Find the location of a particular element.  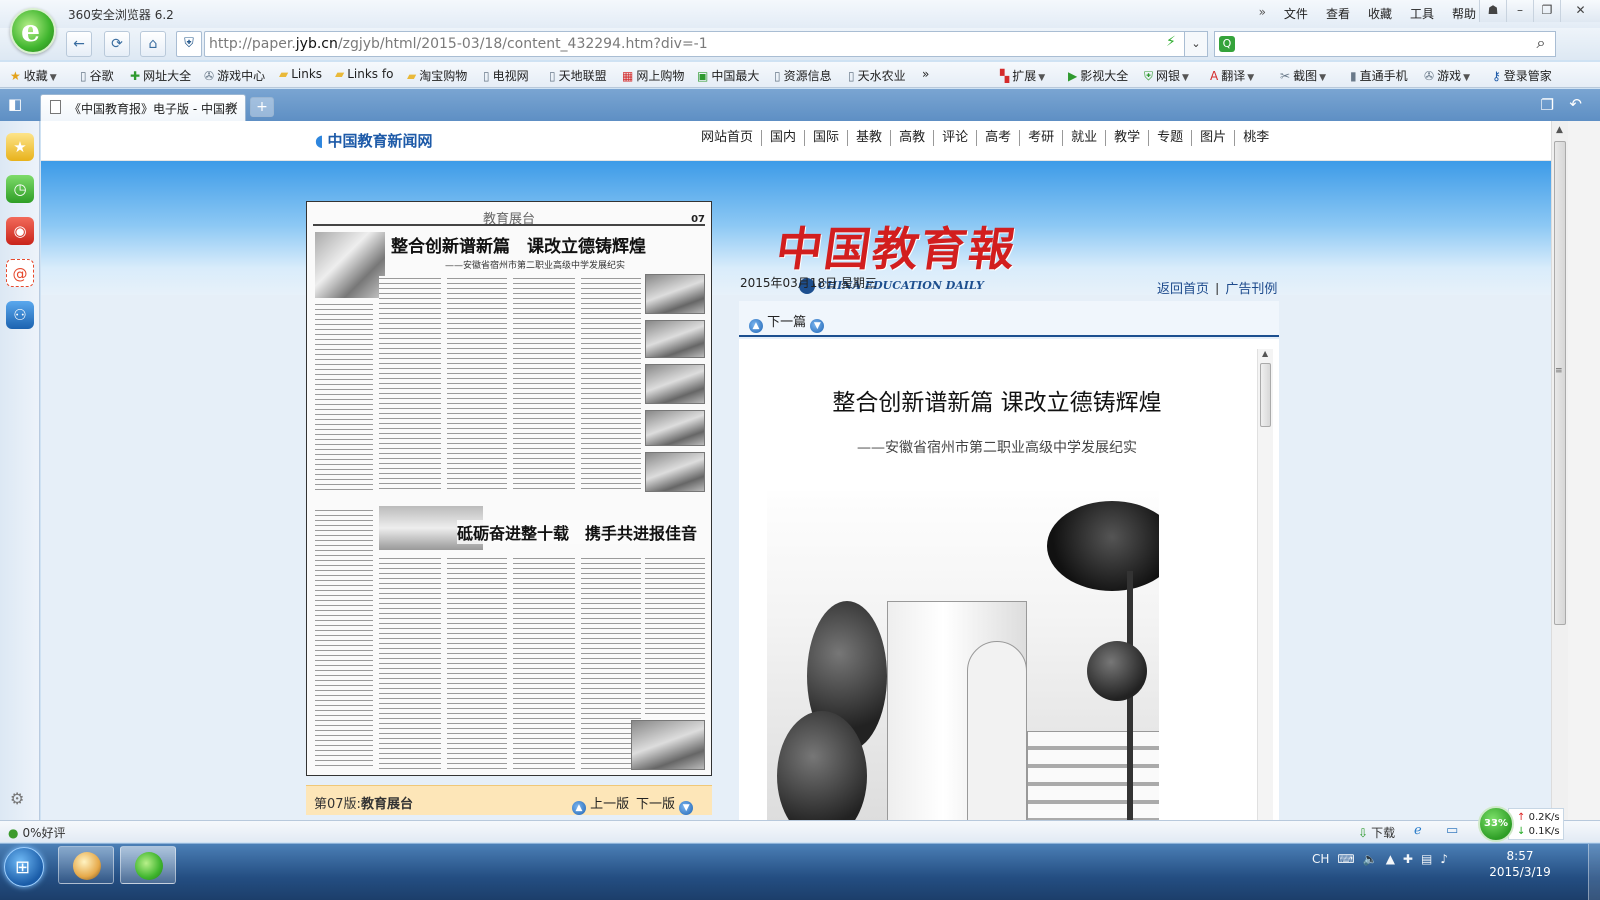

bookmarks-more: » is located at coordinates (925, 74).